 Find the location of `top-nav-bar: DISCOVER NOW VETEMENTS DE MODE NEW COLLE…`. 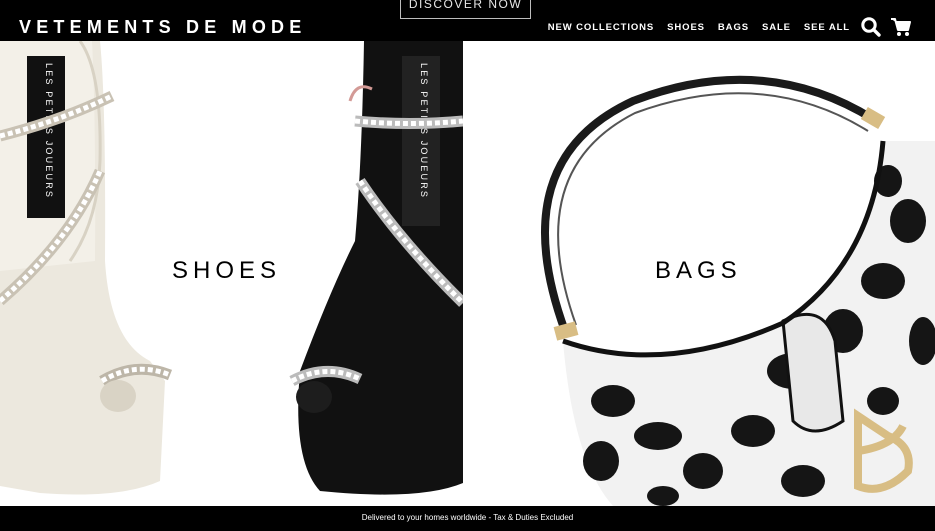

top-nav-bar: DISCOVER NOW VETEMENTS DE MODE NEW COLLE… is located at coordinates (467, 20).